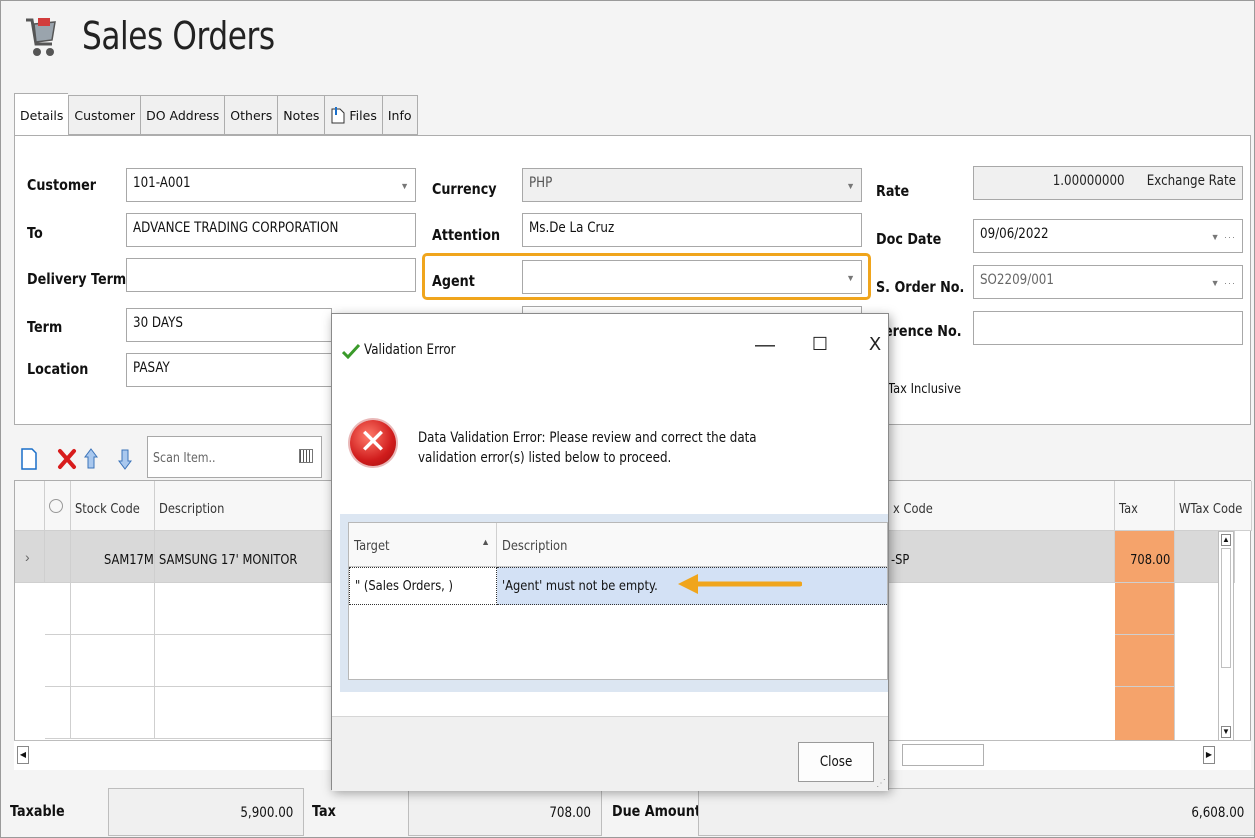 This screenshot has width=1255, height=838. Describe the element at coordinates (692, 185) in the screenshot. I see `currency-select: PHP ▼` at that location.